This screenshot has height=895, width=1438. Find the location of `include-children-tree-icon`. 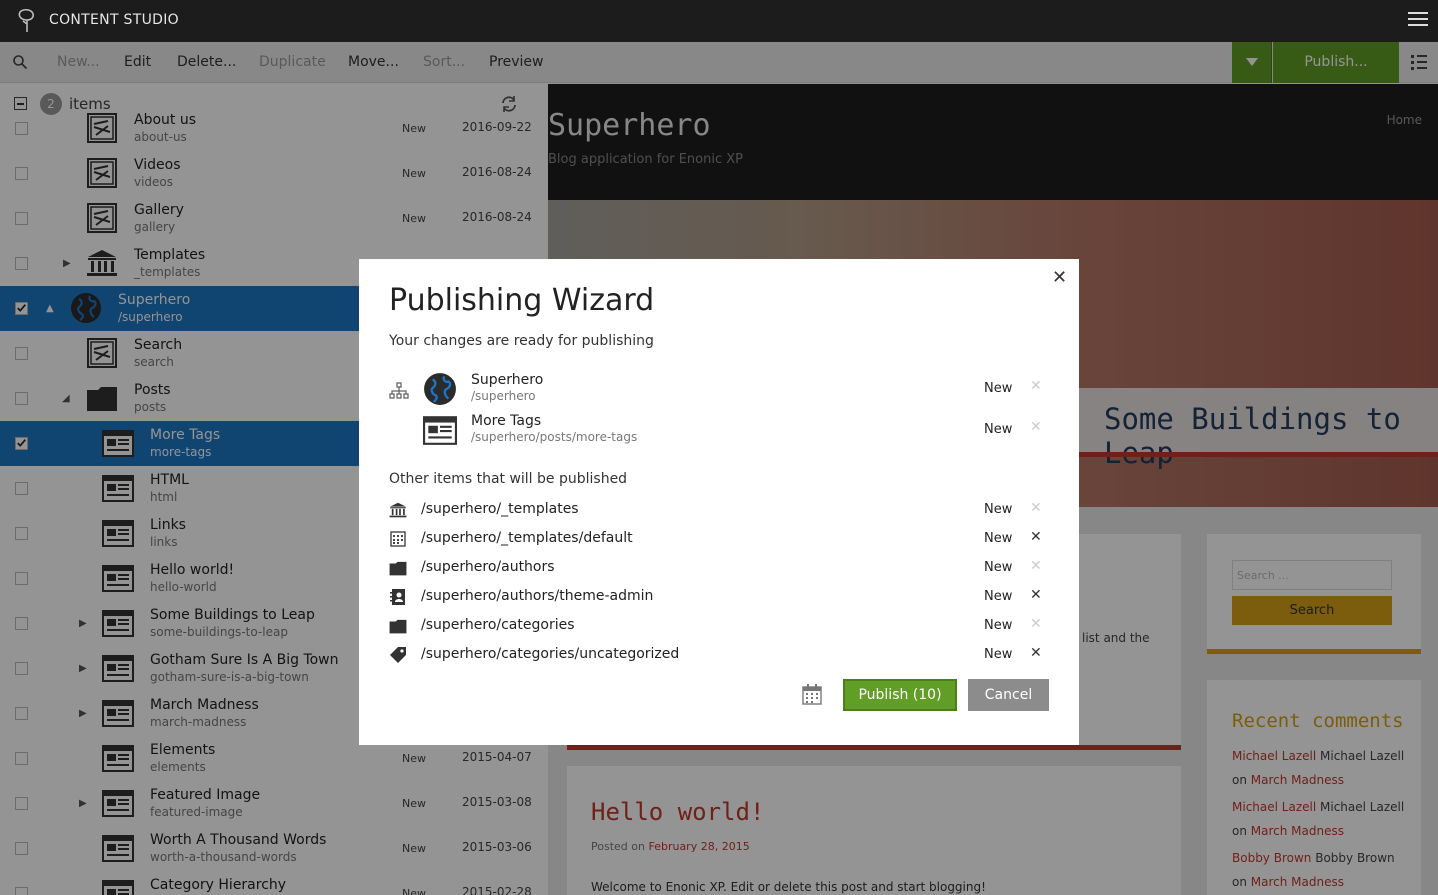

include-children-tree-icon is located at coordinates (399, 391).